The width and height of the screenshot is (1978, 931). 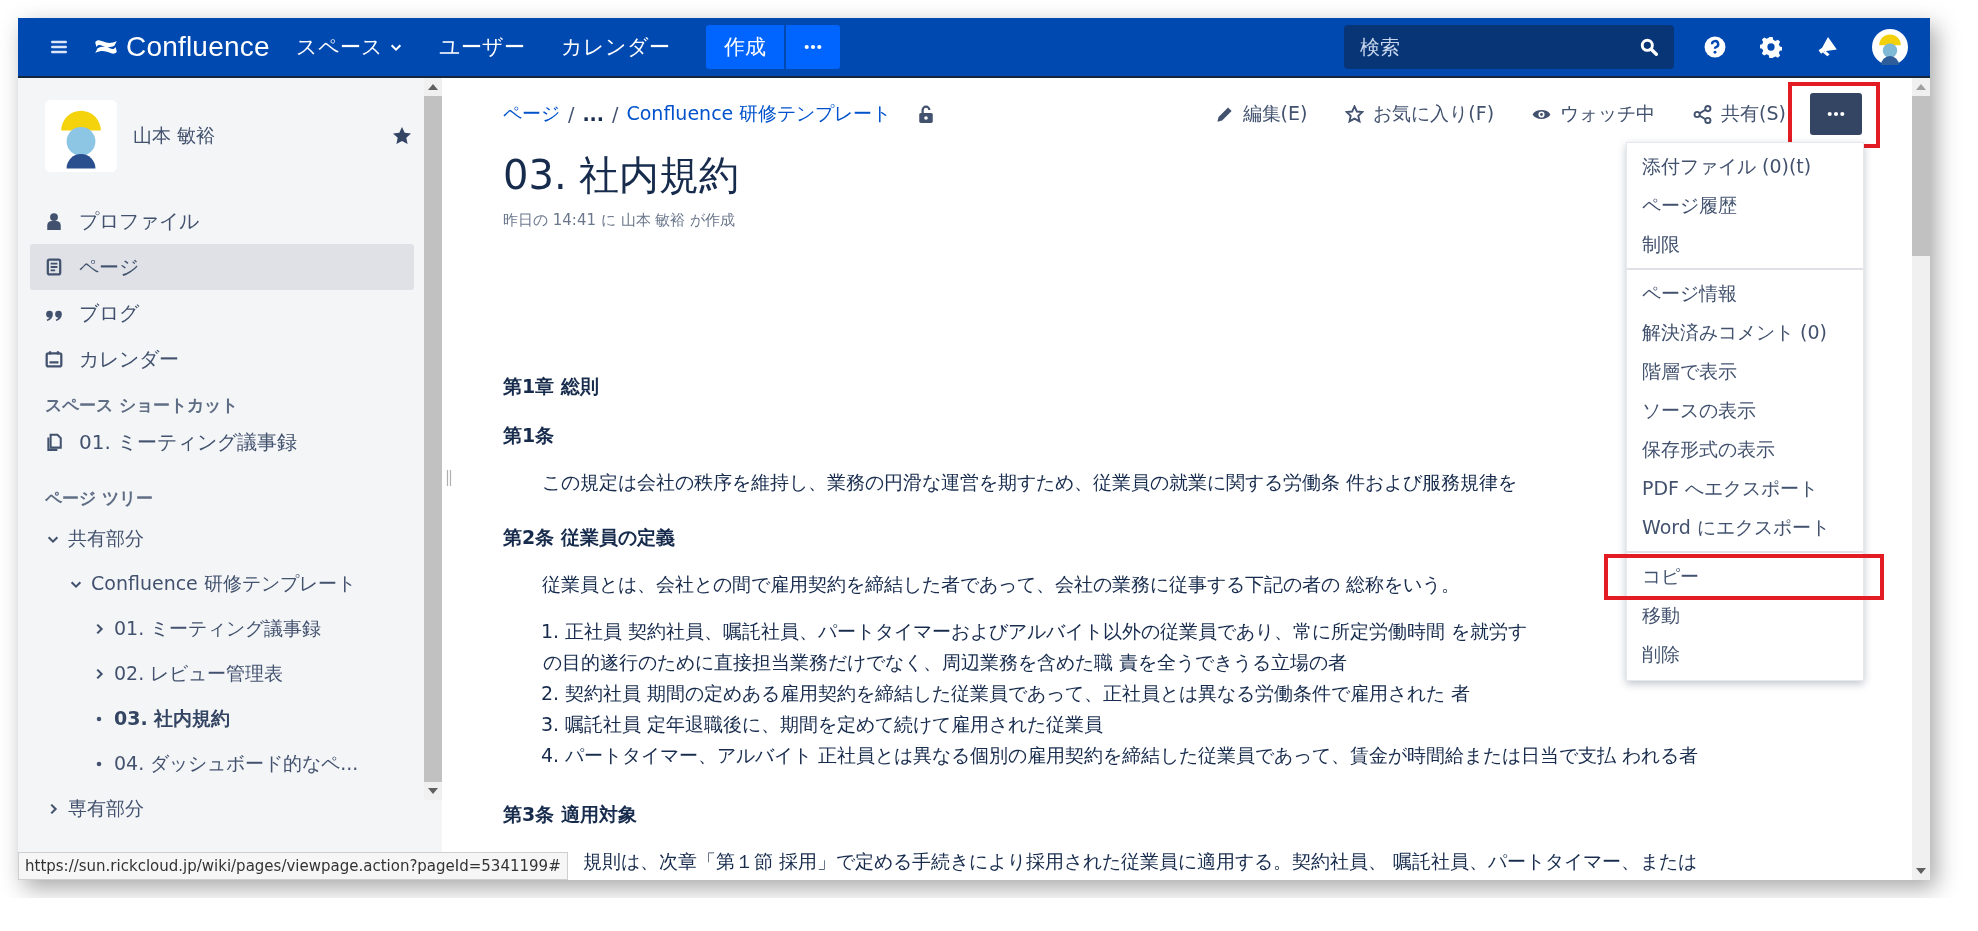 What do you see at coordinates (99, 498) in the screenshot?
I see `section-heading: ページ ツリー` at bounding box center [99, 498].